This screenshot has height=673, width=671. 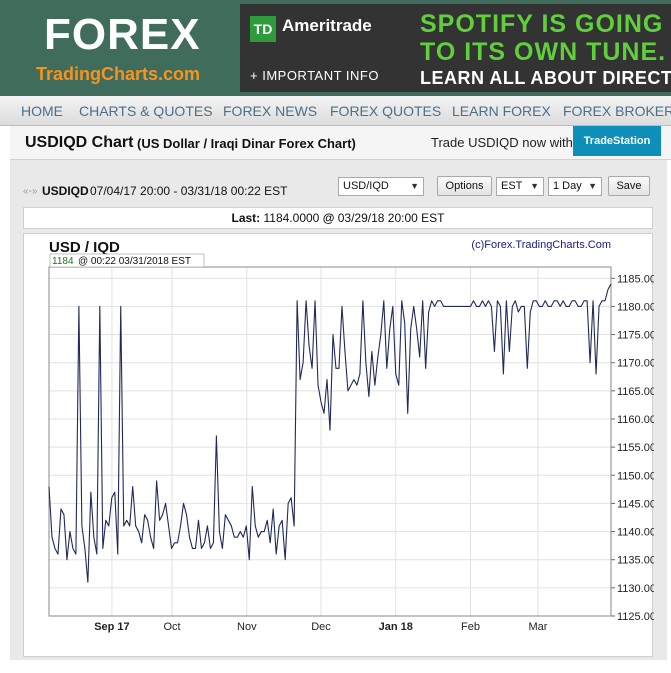 What do you see at coordinates (291, 218) in the screenshot?
I see `last-value: 1184.0000` at bounding box center [291, 218].